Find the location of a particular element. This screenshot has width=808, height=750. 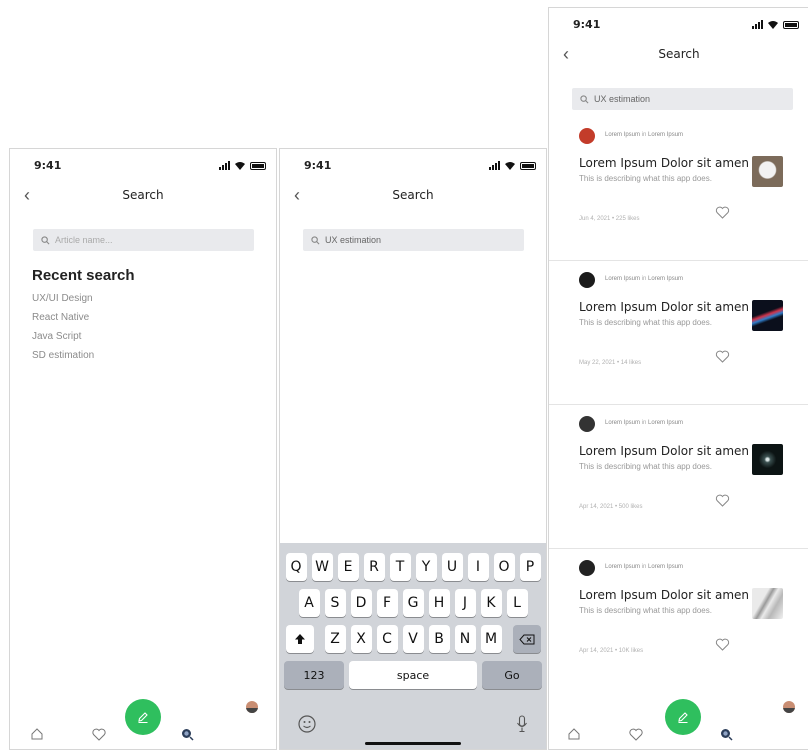

recent-search-item: Java Script is located at coordinates (63, 340).